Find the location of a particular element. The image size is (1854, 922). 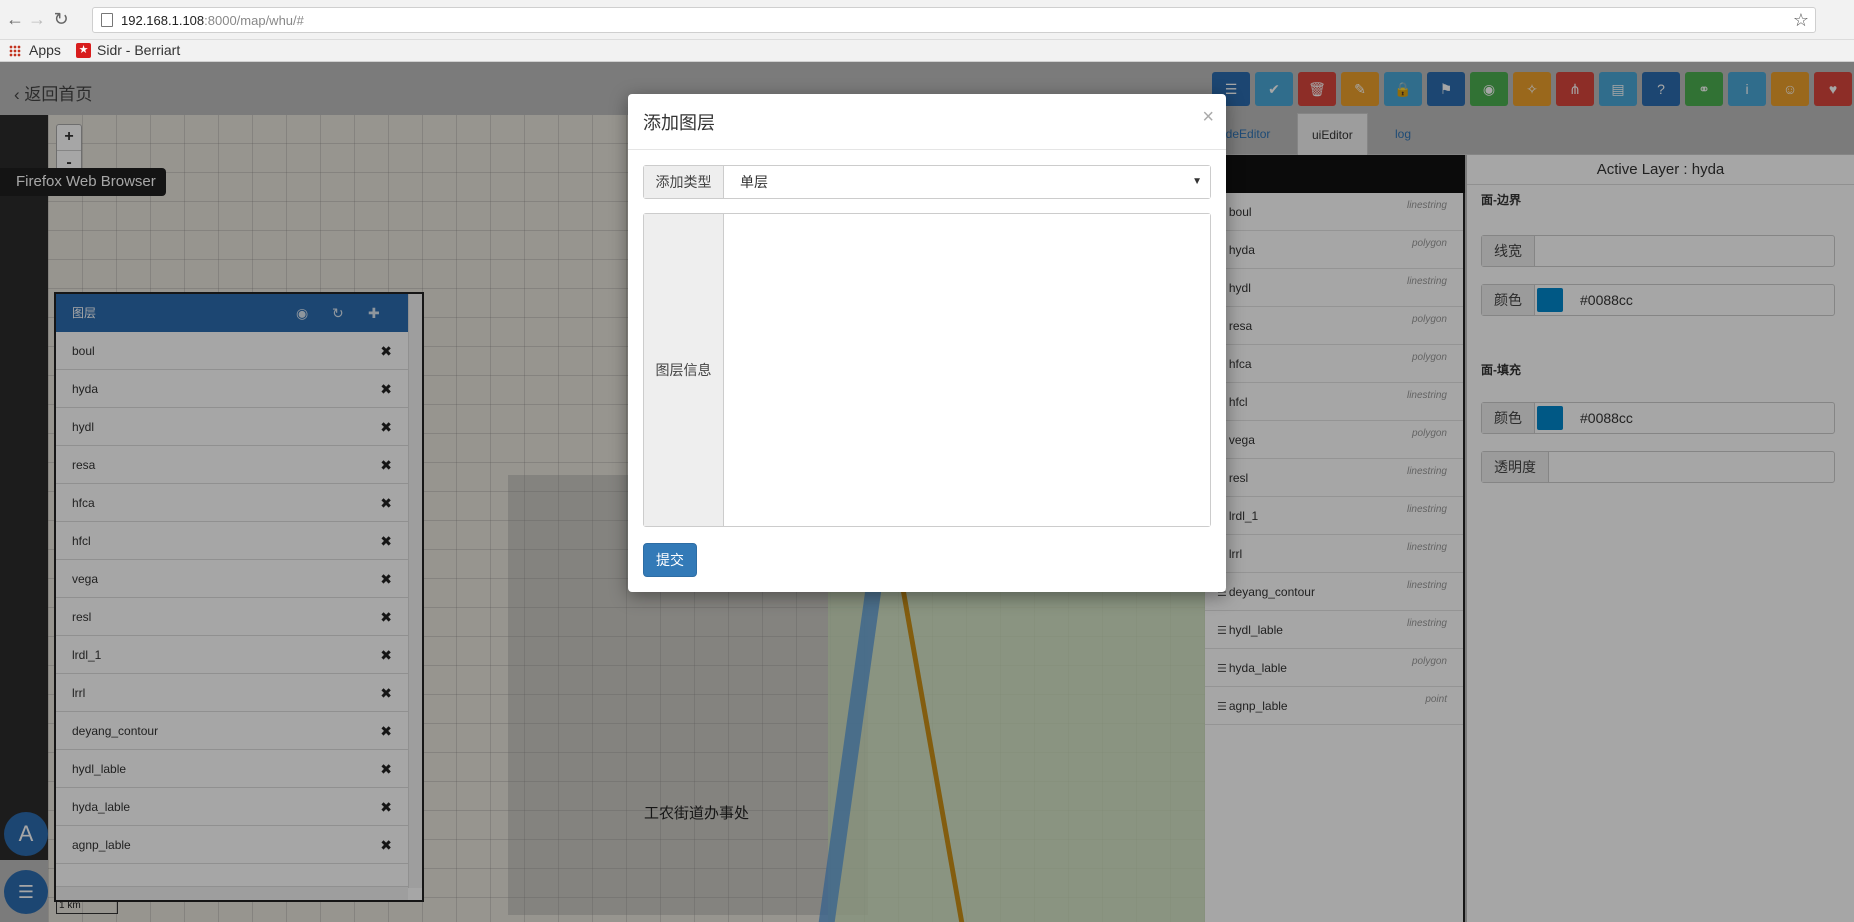

apps-grid-icon is located at coordinates (15, 51).